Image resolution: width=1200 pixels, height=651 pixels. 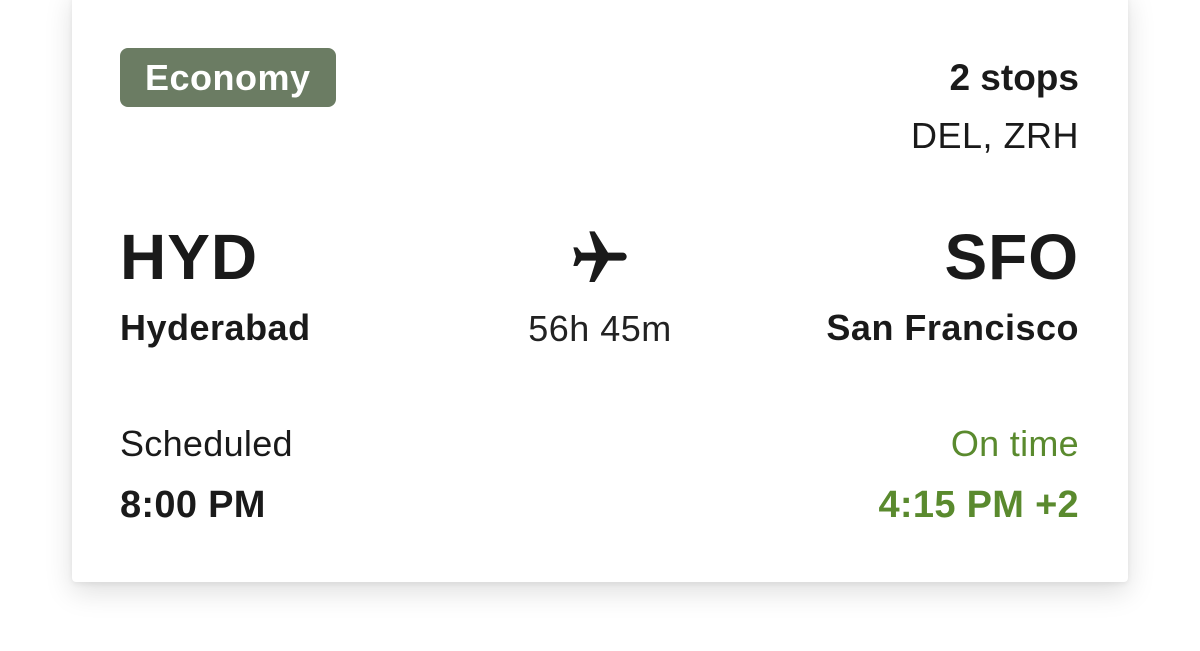 I want to click on stops-count: 2 stops, so click(x=1014, y=77).